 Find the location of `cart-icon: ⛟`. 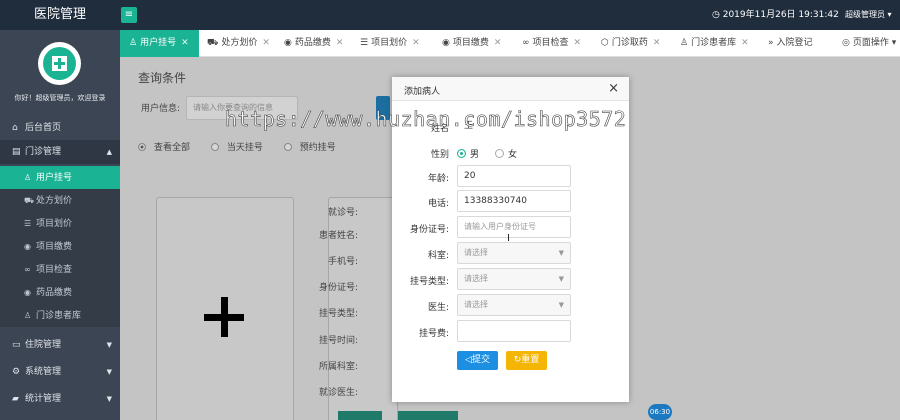

cart-icon: ⛟ is located at coordinates (213, 43).